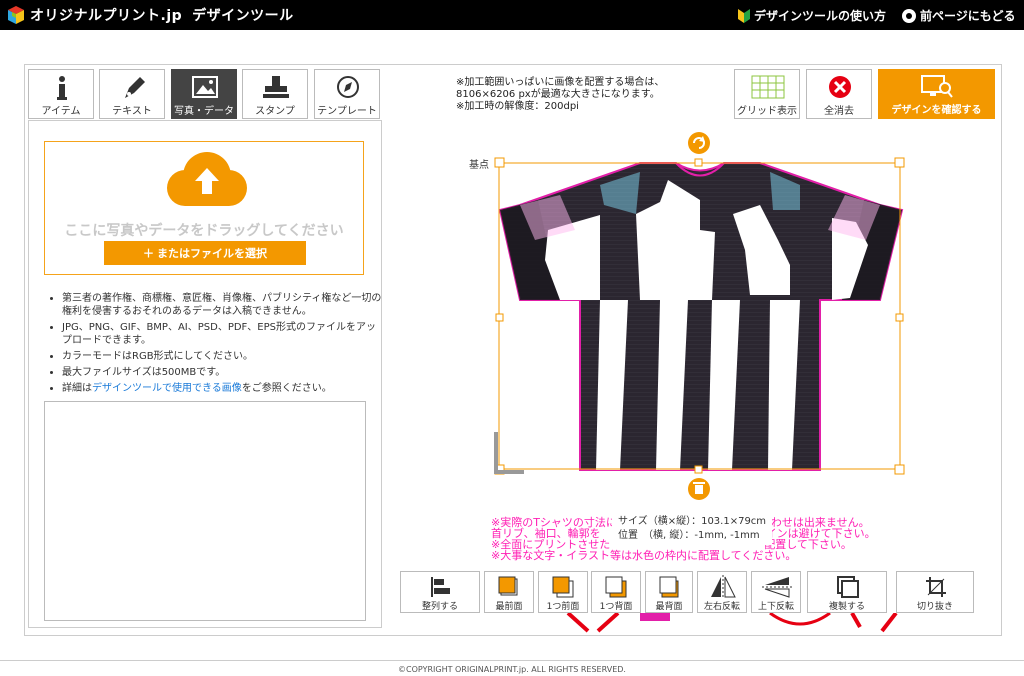  What do you see at coordinates (222, 356) in the screenshot?
I see `note-color-mode: カラーモードはRGB形式にしてください。` at bounding box center [222, 356].